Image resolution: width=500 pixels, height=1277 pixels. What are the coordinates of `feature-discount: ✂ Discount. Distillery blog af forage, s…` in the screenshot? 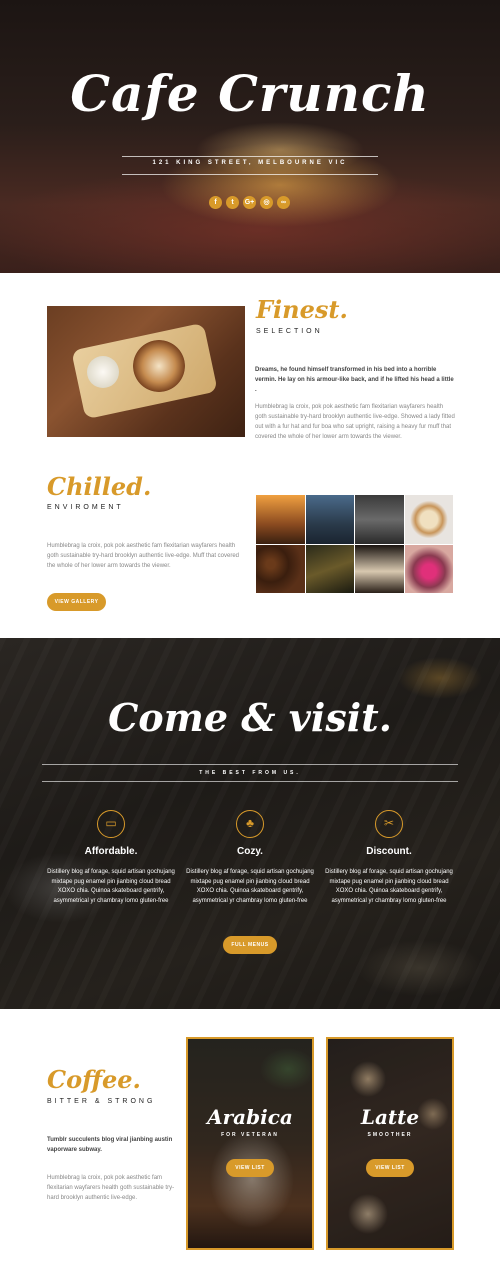 It's located at (389, 858).